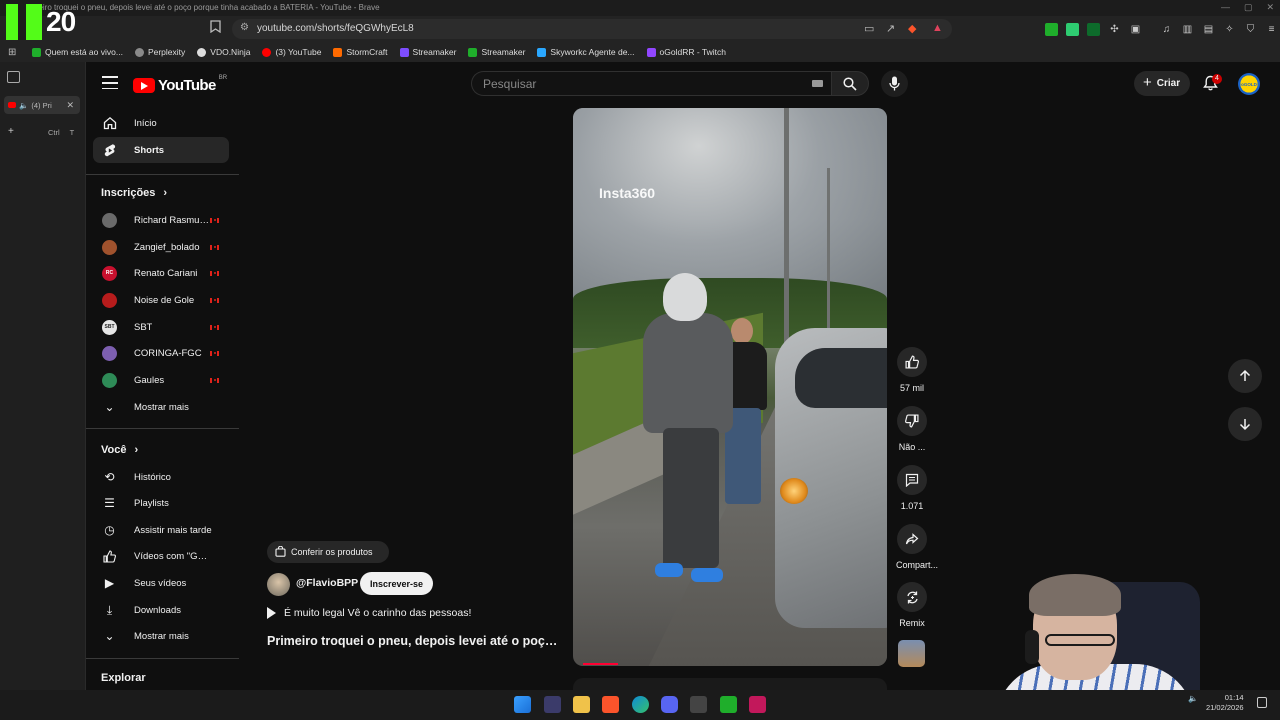 Image resolution: width=1280 pixels, height=720 pixels. What do you see at coordinates (1249, 84) in the screenshot?
I see `account-avatar: oGOLD` at bounding box center [1249, 84].